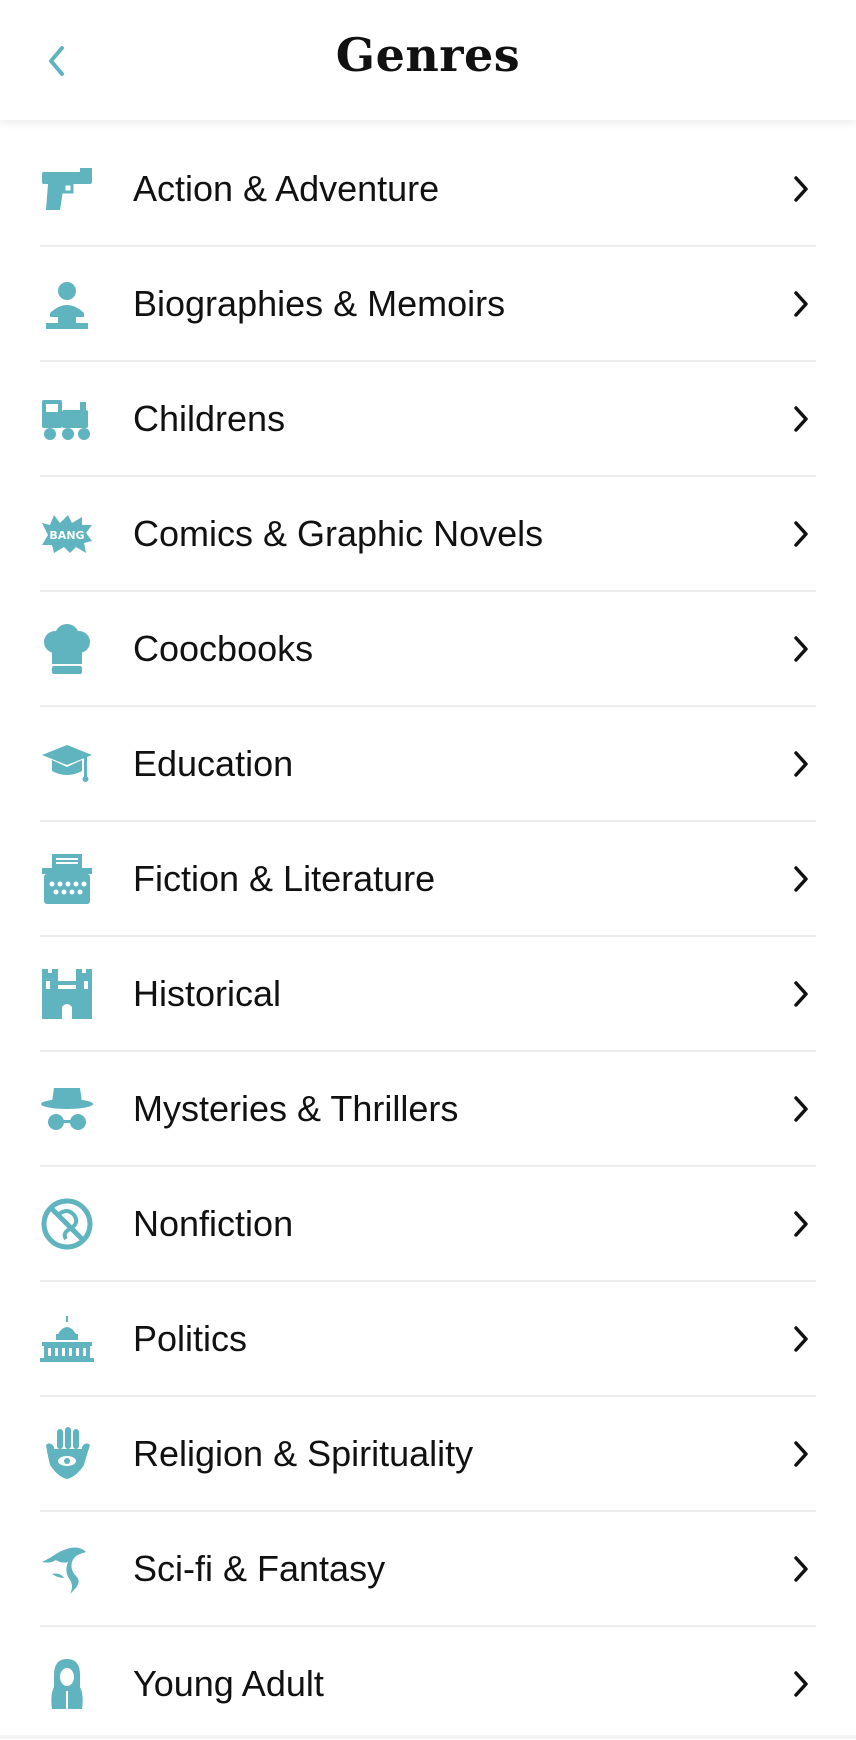 This screenshot has width=856, height=1740. Describe the element at coordinates (67, 419) in the screenshot. I see `toy-train-icon` at that location.